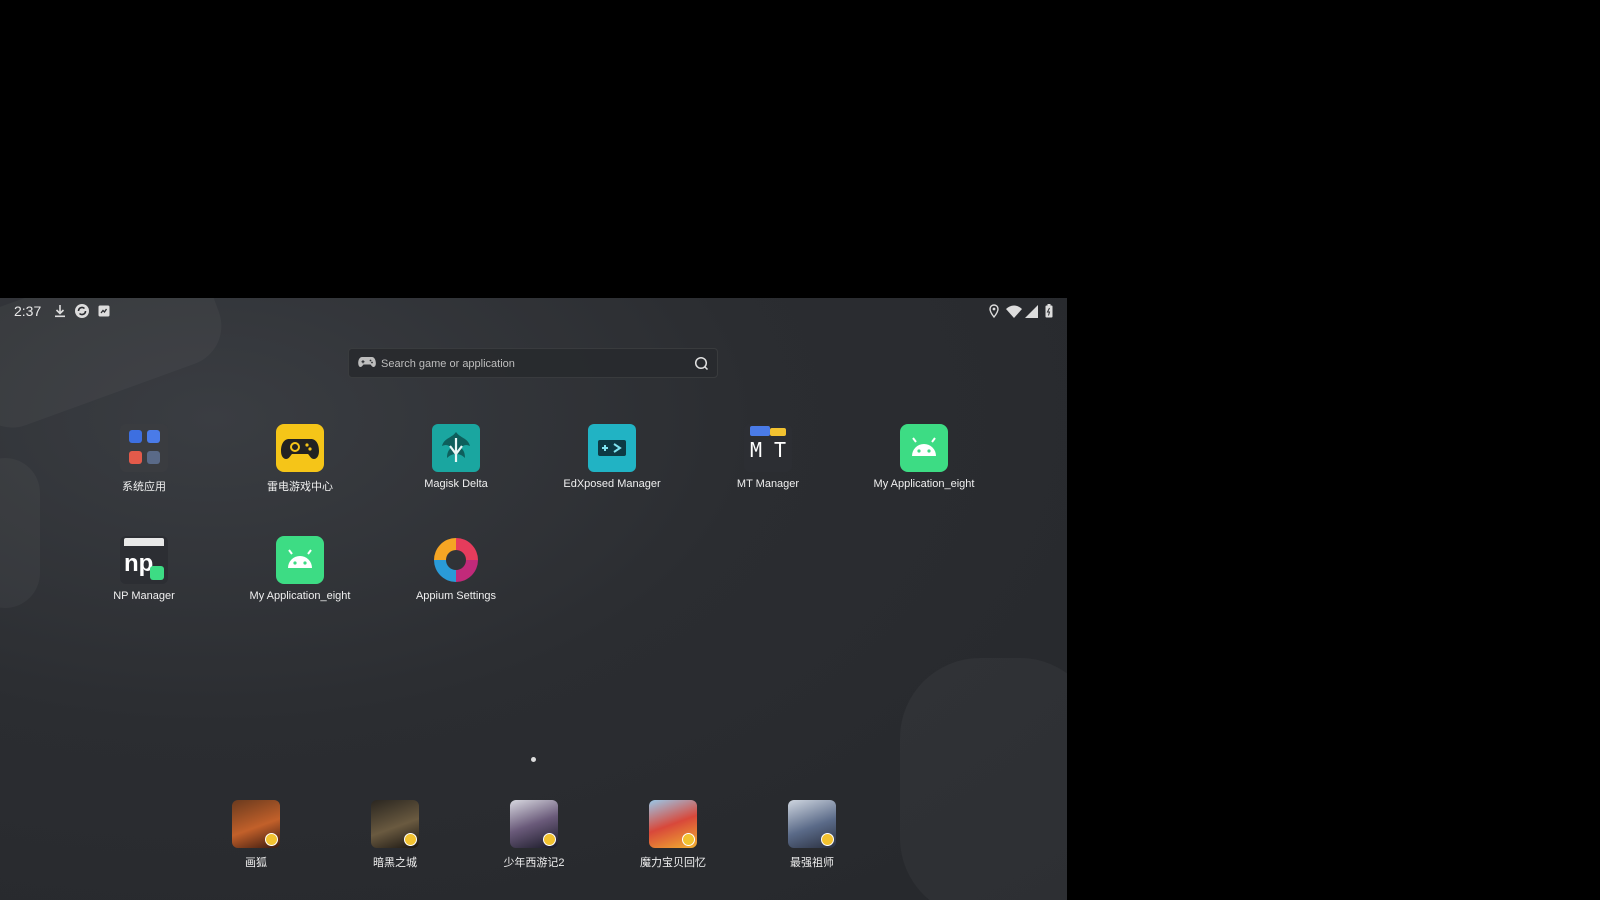 The image size is (1600, 900). Describe the element at coordinates (82, 311) in the screenshot. I see `sync-icon` at that location.